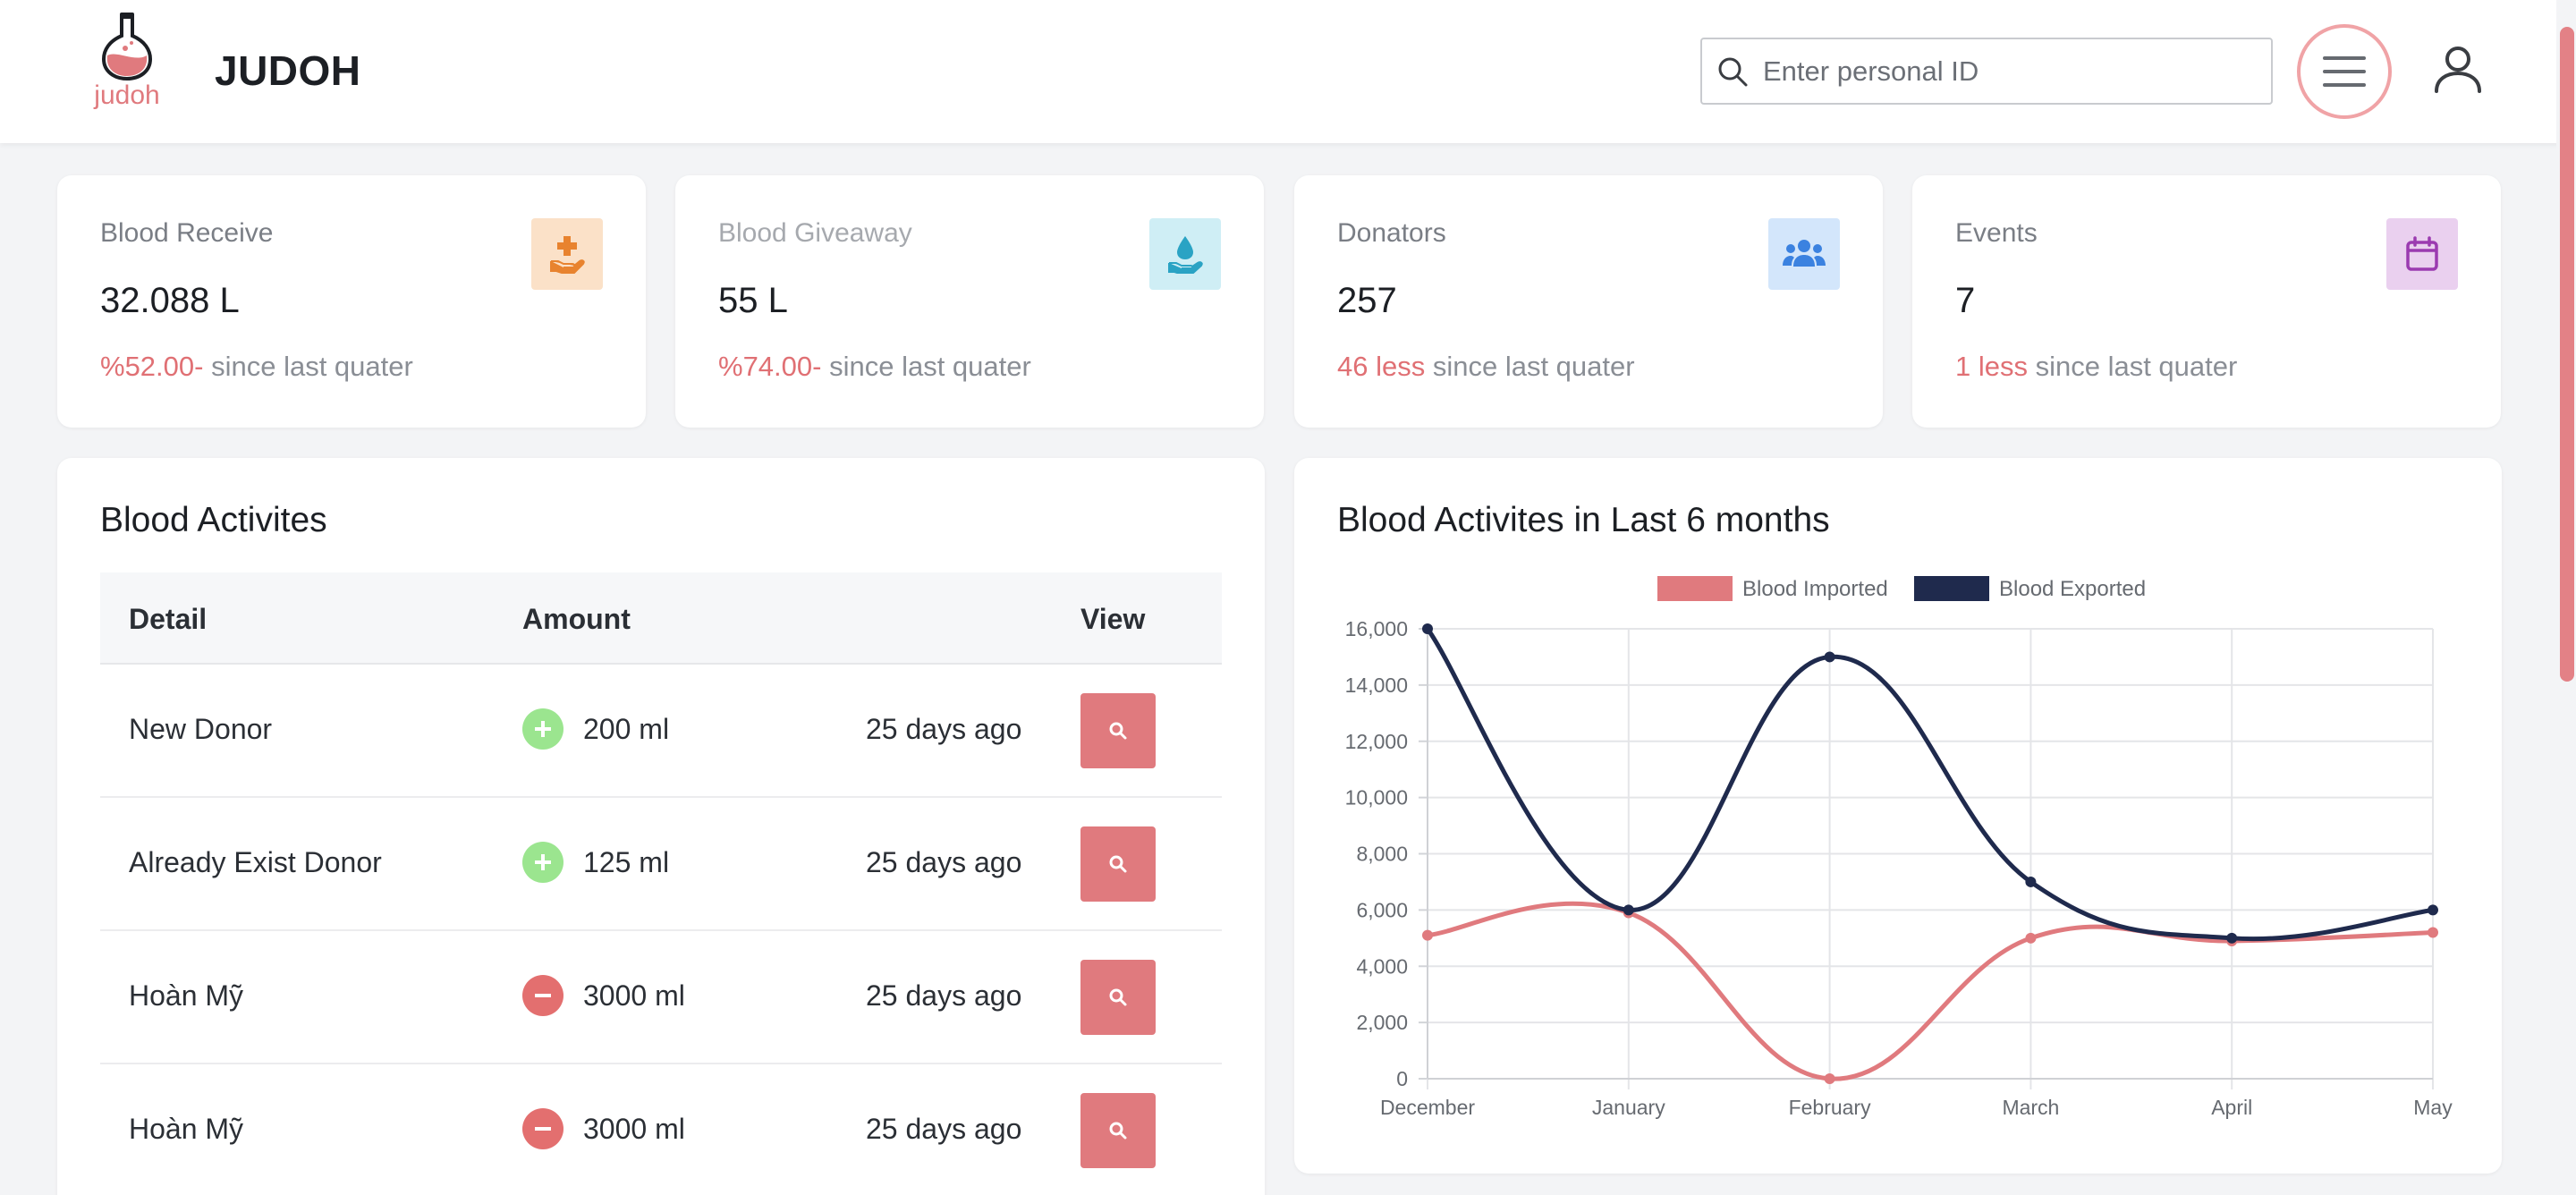 The height and width of the screenshot is (1195, 2576). I want to click on user-icon, so click(2458, 70).